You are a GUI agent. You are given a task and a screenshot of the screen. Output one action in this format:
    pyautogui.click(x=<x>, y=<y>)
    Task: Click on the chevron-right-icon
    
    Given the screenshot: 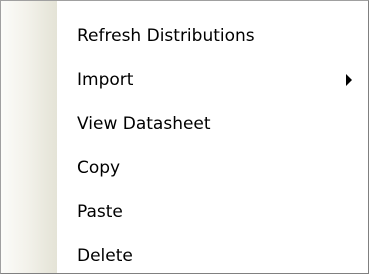 What is the action you would take?
    pyautogui.click(x=349, y=80)
    